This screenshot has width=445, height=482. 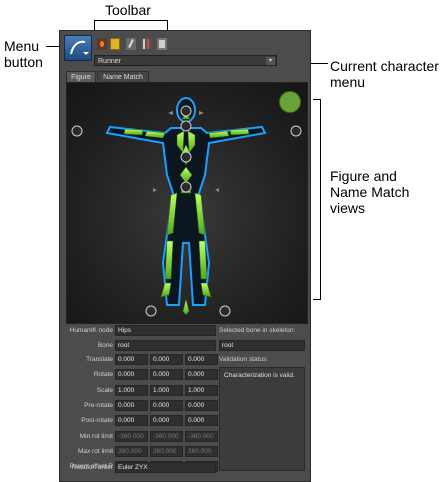 What do you see at coordinates (105, 345) in the screenshot?
I see `bone-label: Bone` at bounding box center [105, 345].